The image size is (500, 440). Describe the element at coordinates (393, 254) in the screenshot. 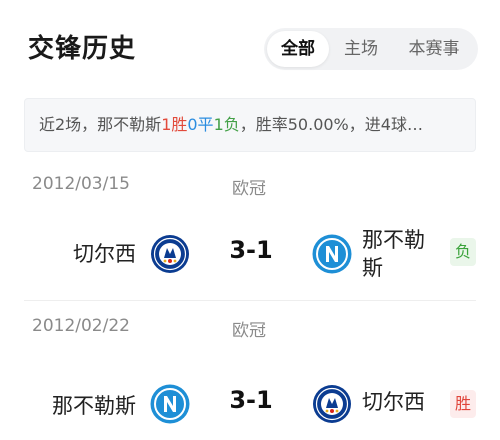

I see `away-team-name: 那不勒斯` at that location.